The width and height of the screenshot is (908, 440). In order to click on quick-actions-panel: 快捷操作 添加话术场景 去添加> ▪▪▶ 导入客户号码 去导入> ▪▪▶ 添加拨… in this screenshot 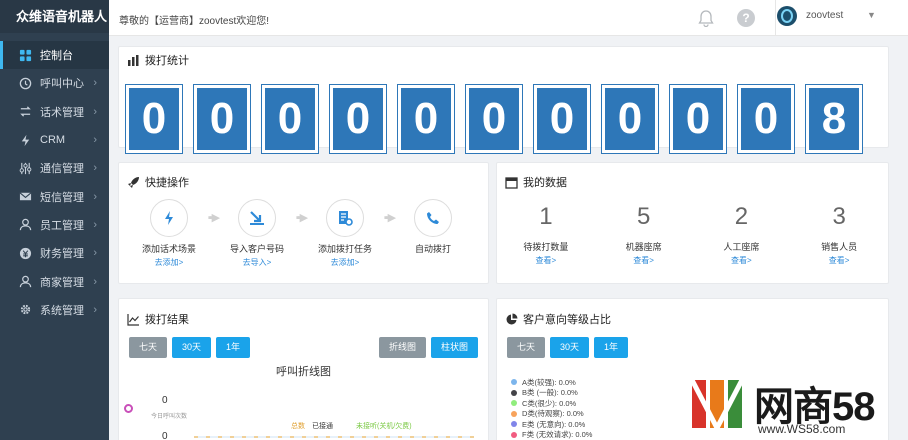, I will do `click(303, 223)`.